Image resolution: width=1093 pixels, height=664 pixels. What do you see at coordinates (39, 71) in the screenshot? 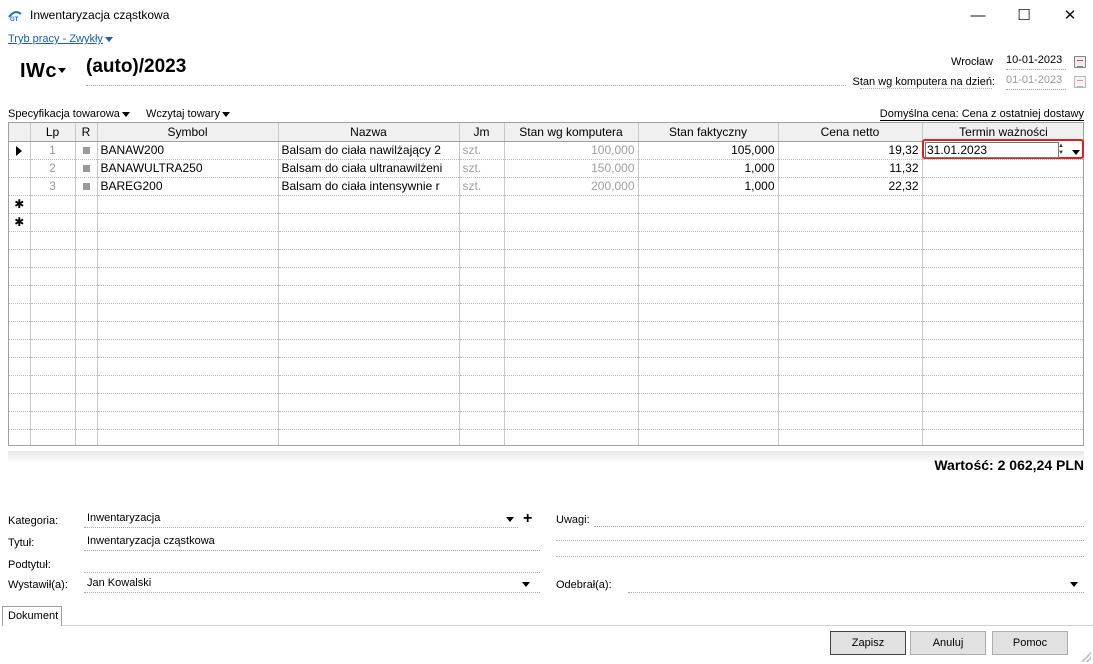
I see `document-type-label: IWc` at bounding box center [39, 71].